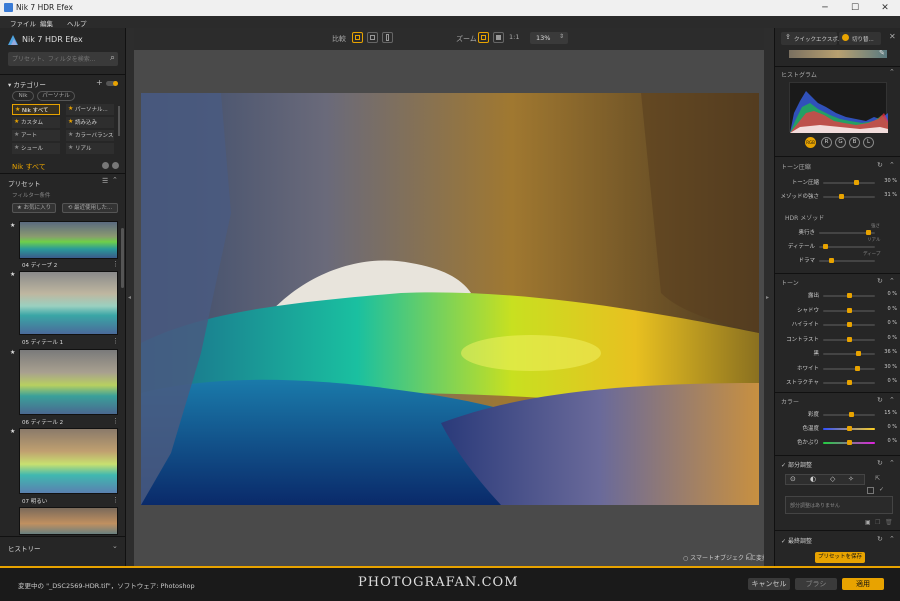 The width and height of the screenshot is (900, 601). Describe the element at coordinates (99, 82) in the screenshot. I see `add-category-icon: +` at that location.